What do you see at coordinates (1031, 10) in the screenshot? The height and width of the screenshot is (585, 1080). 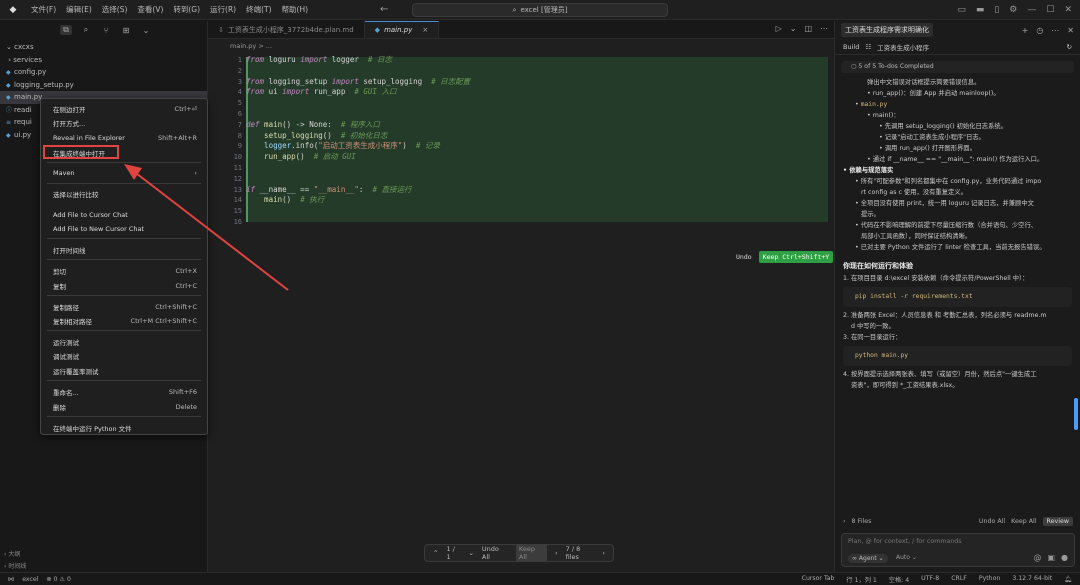 I see `minimize-icon: —` at bounding box center [1031, 10].